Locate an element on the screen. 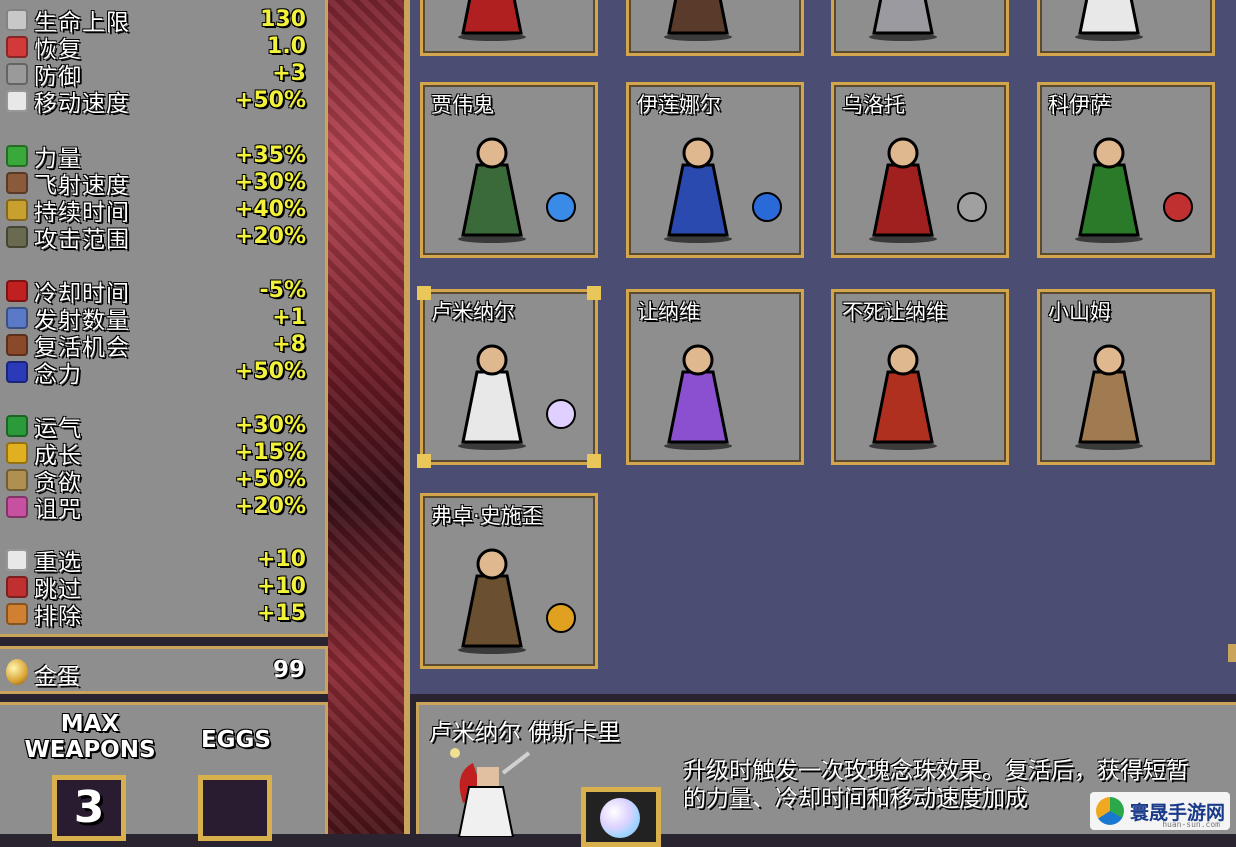 The image size is (1236, 847). skip-icon is located at coordinates (17, 586).